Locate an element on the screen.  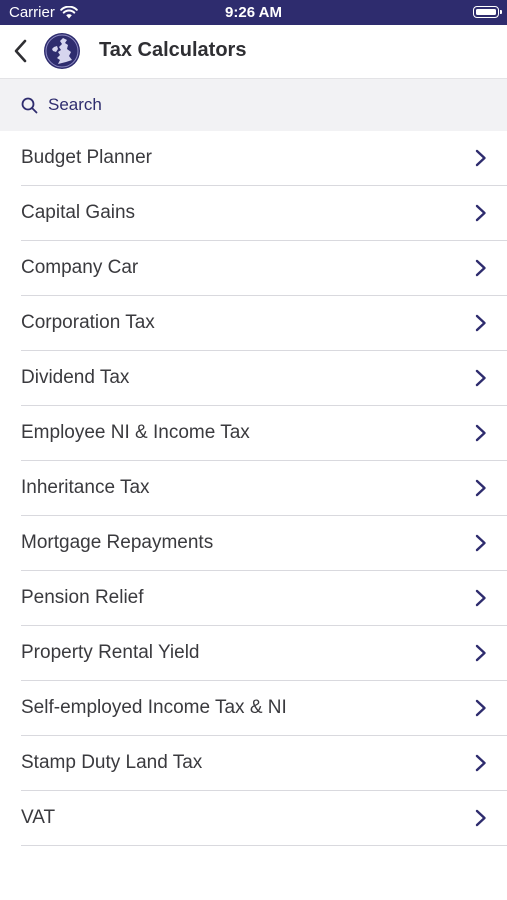
list-item-label: Self-employed Income Tax & NI is located at coordinates (154, 707).